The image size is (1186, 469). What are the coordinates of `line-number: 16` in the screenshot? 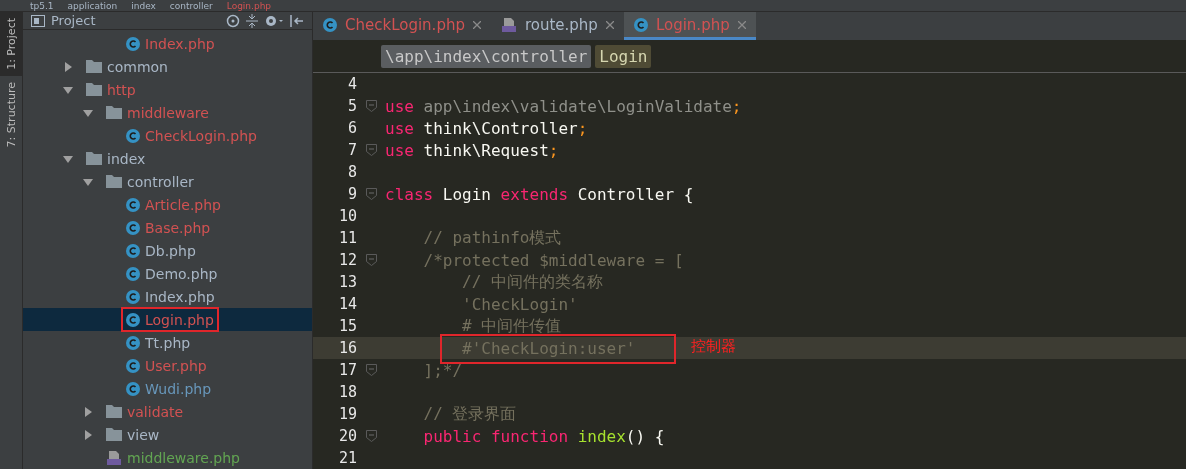 It's located at (347, 348).